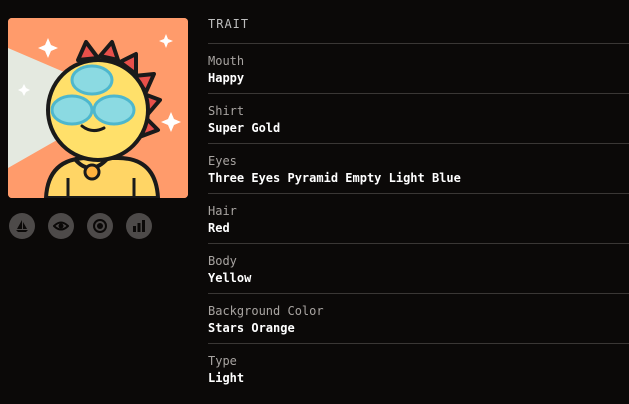 This screenshot has width=629, height=404. Describe the element at coordinates (418, 219) in the screenshot. I see `trait-row-hair: Hair Red` at that location.